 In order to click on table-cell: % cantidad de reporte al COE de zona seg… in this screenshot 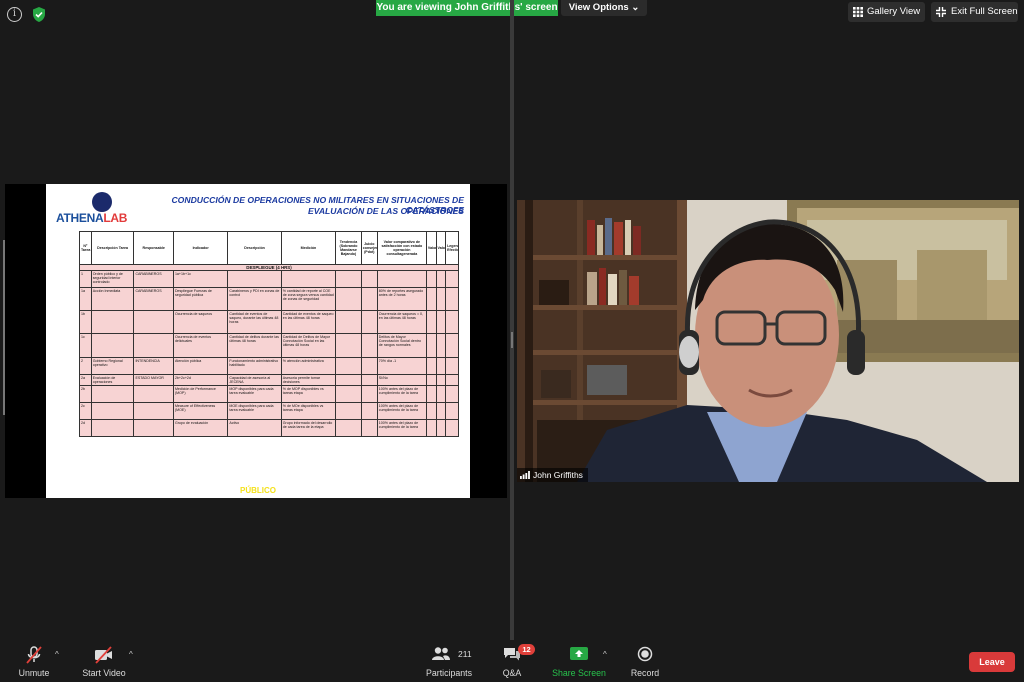, I will do `click(308, 299)`.